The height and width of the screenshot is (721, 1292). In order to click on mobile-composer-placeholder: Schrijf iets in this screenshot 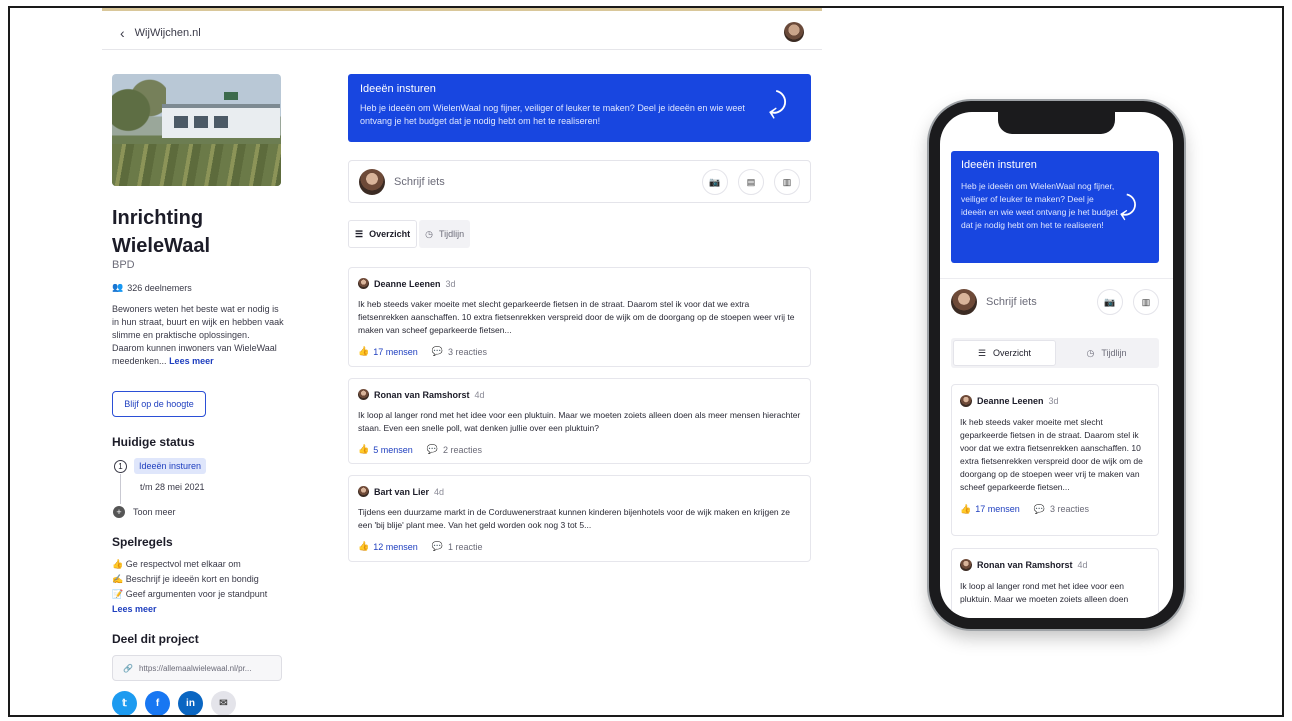, I will do `click(1011, 302)`.